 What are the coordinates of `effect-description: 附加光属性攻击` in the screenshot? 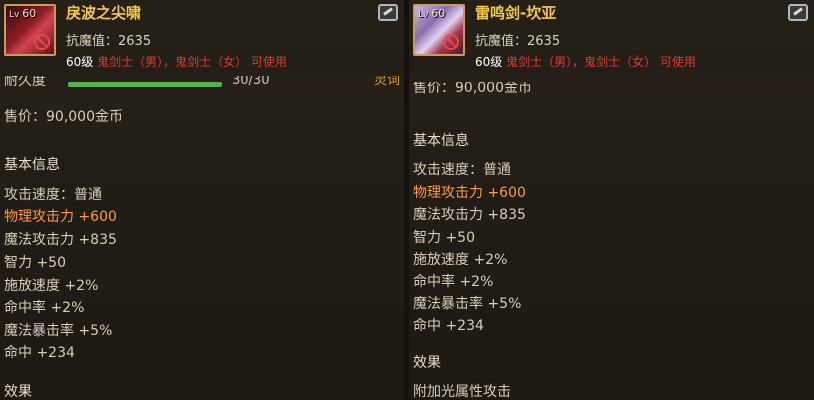 It's located at (462, 392).